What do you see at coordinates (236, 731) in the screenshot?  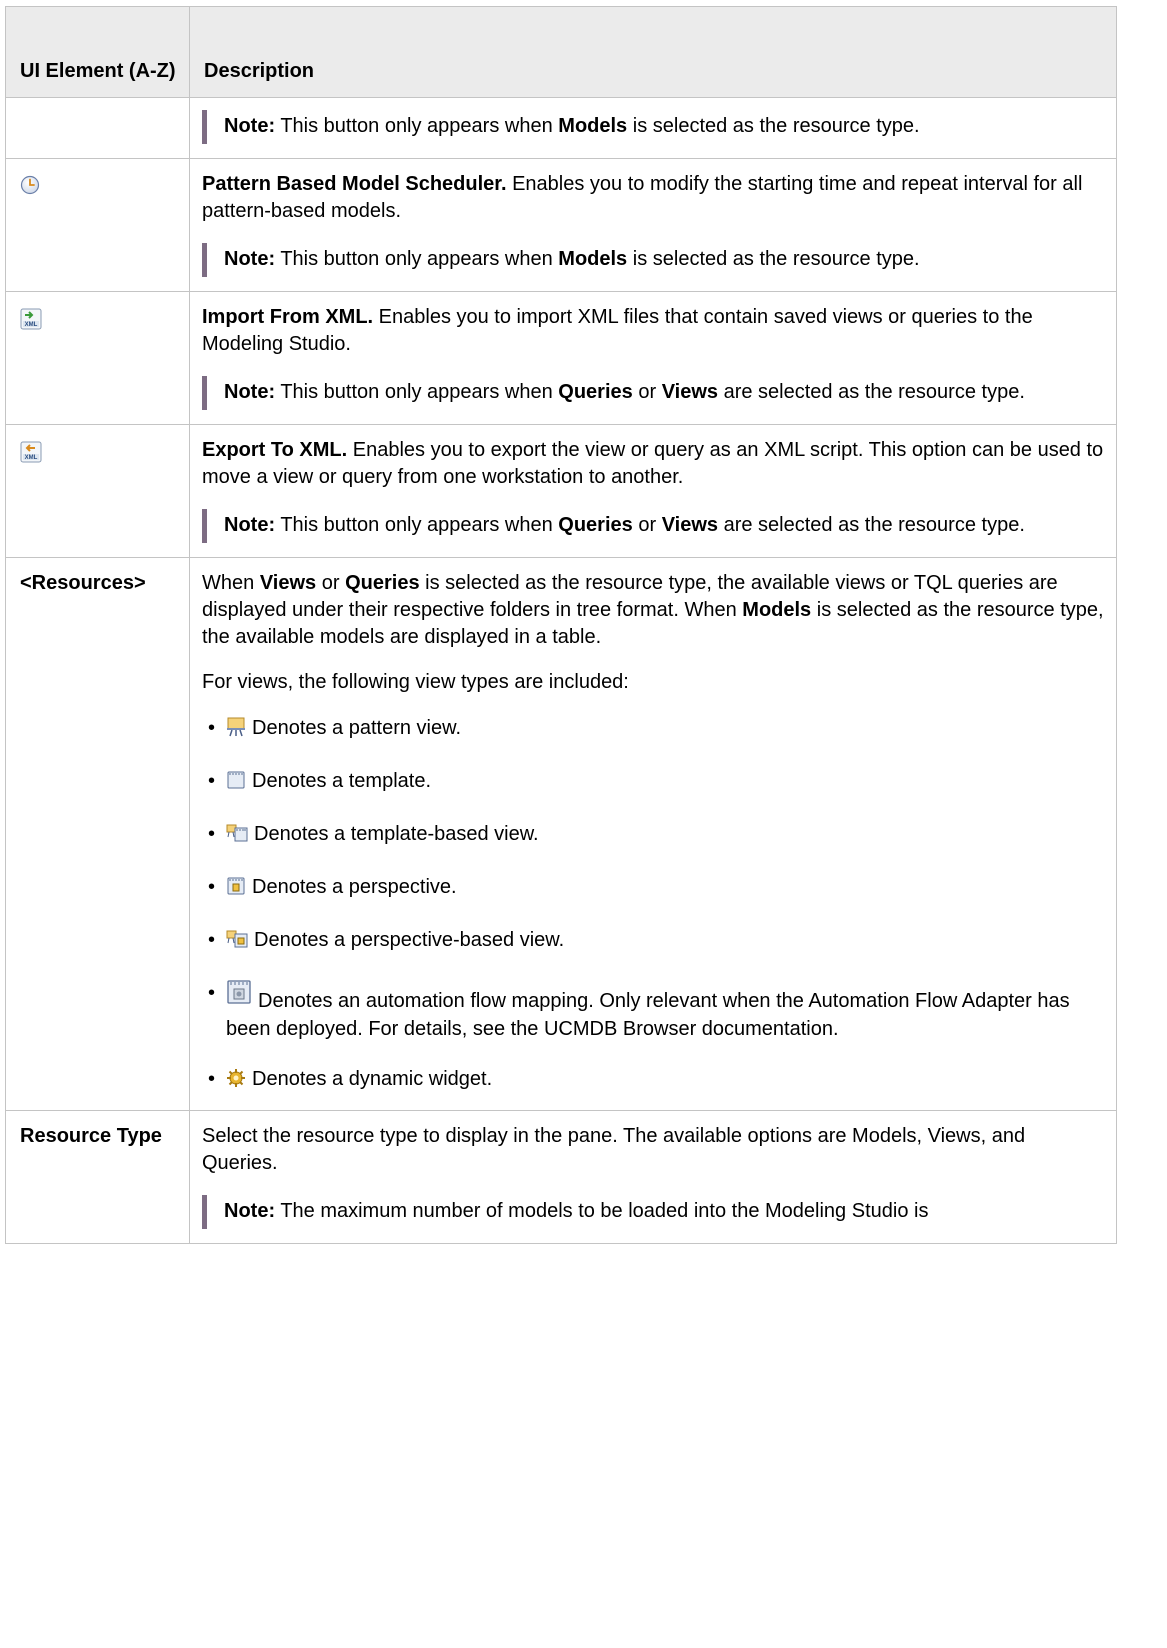 I see `pattern-view-icon` at bounding box center [236, 731].